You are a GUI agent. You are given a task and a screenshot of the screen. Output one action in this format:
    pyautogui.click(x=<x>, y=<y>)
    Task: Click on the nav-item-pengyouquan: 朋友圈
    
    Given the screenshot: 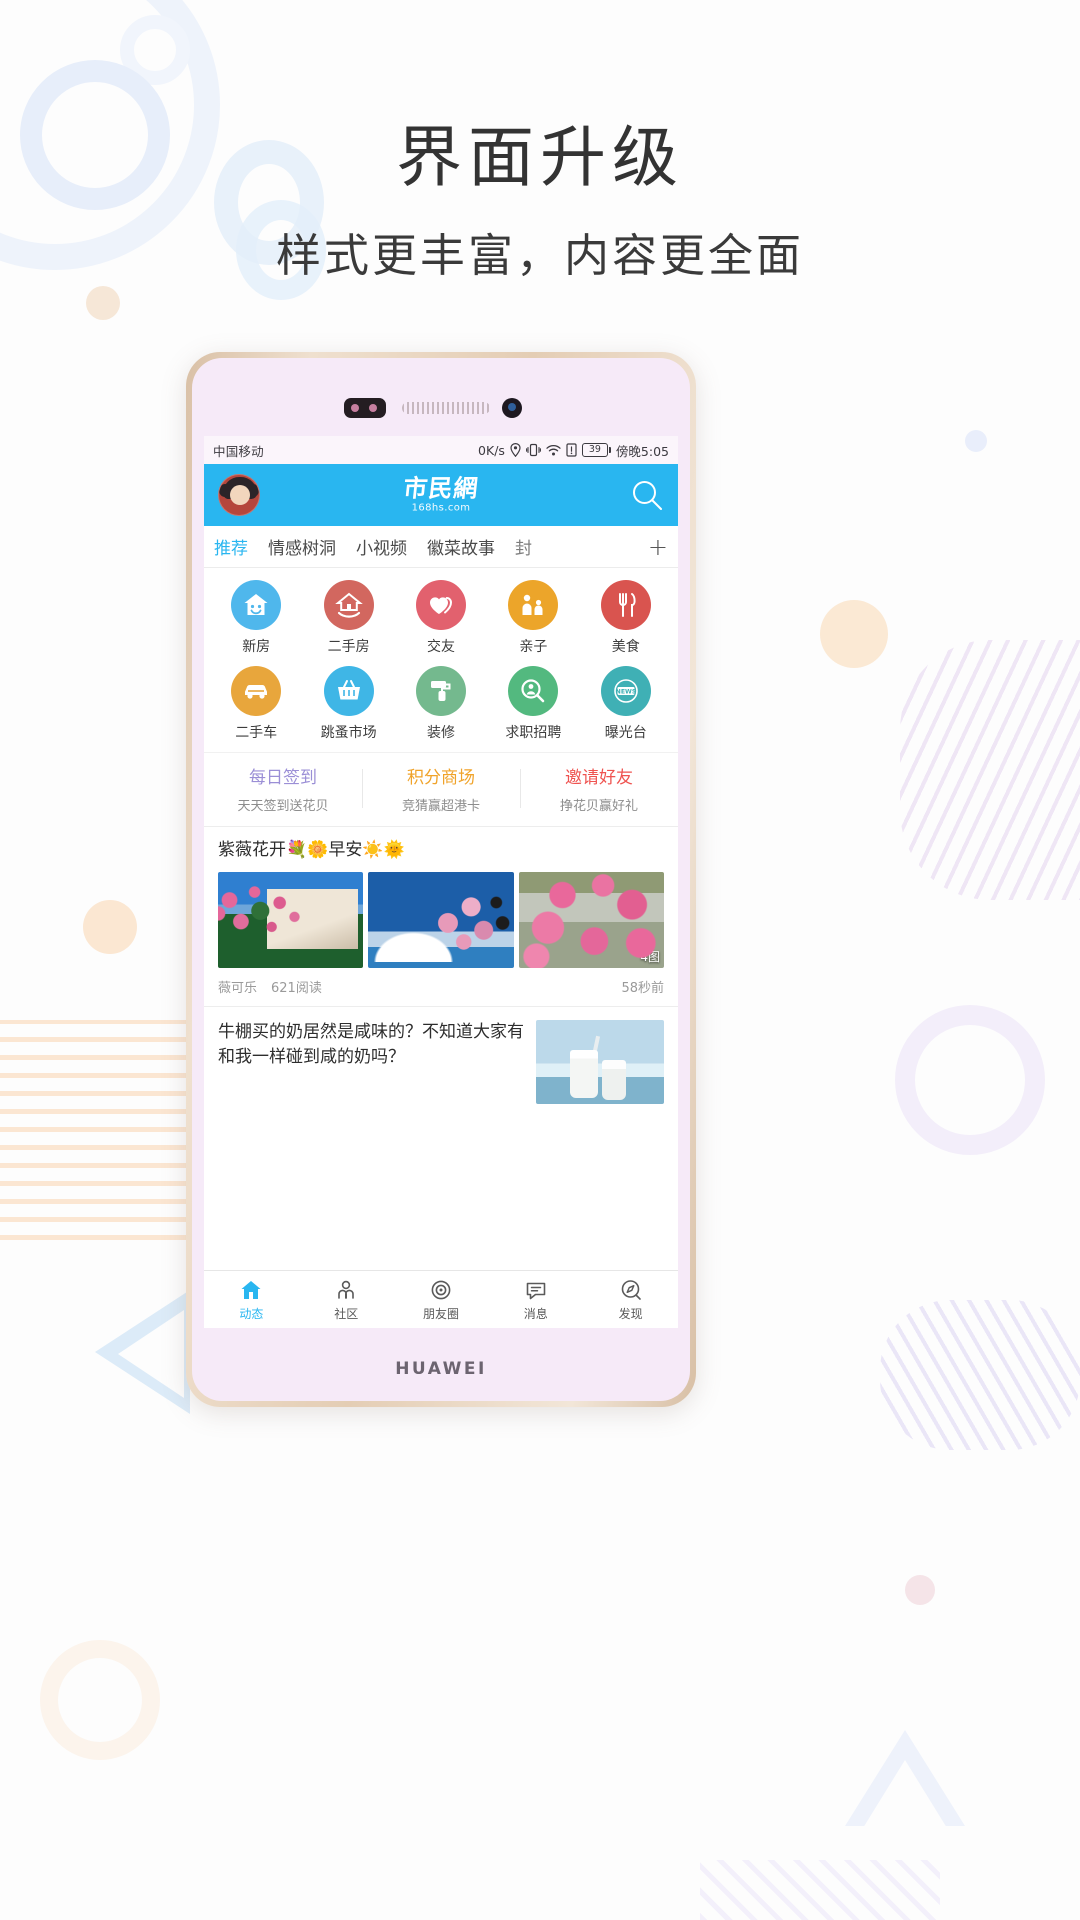 What is the action you would take?
    pyautogui.click(x=441, y=1300)
    